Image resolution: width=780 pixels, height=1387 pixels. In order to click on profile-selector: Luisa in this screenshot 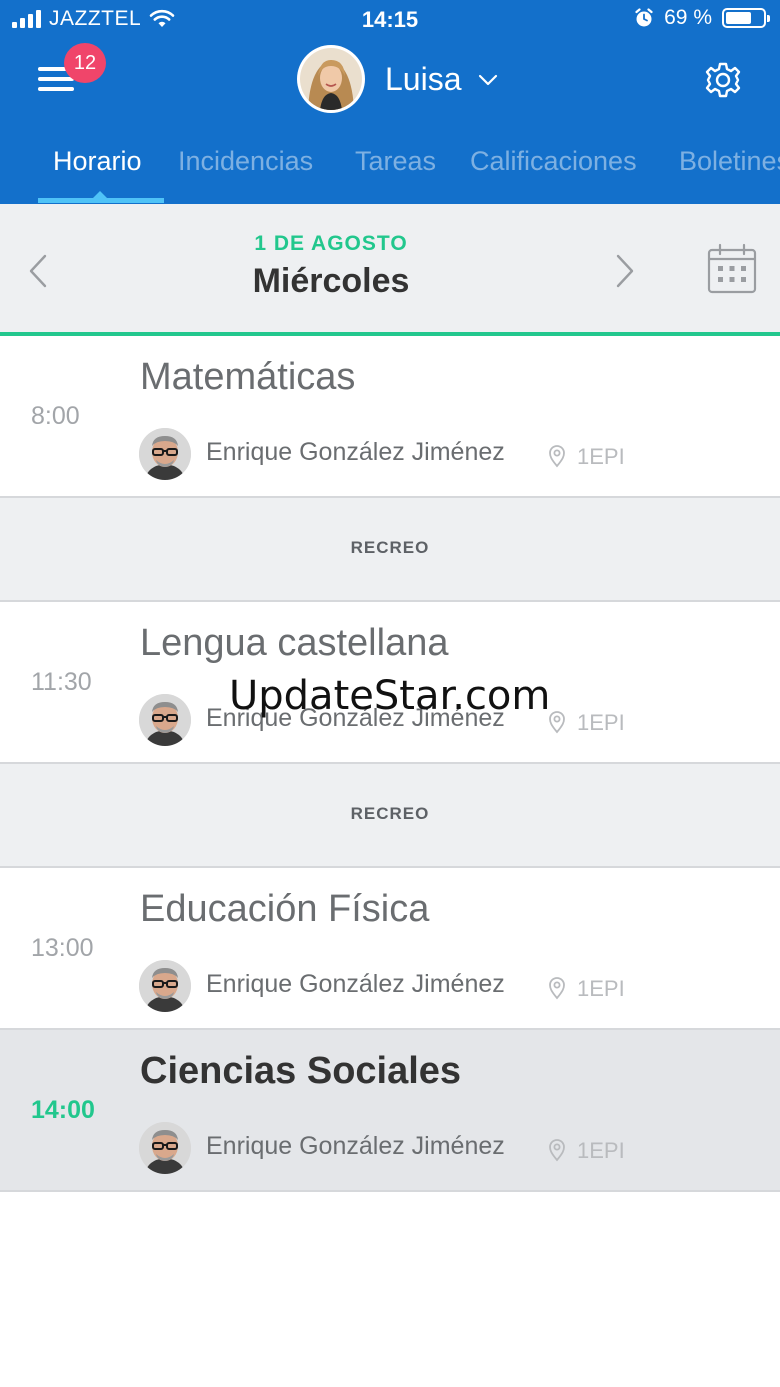, I will do `click(397, 79)`.